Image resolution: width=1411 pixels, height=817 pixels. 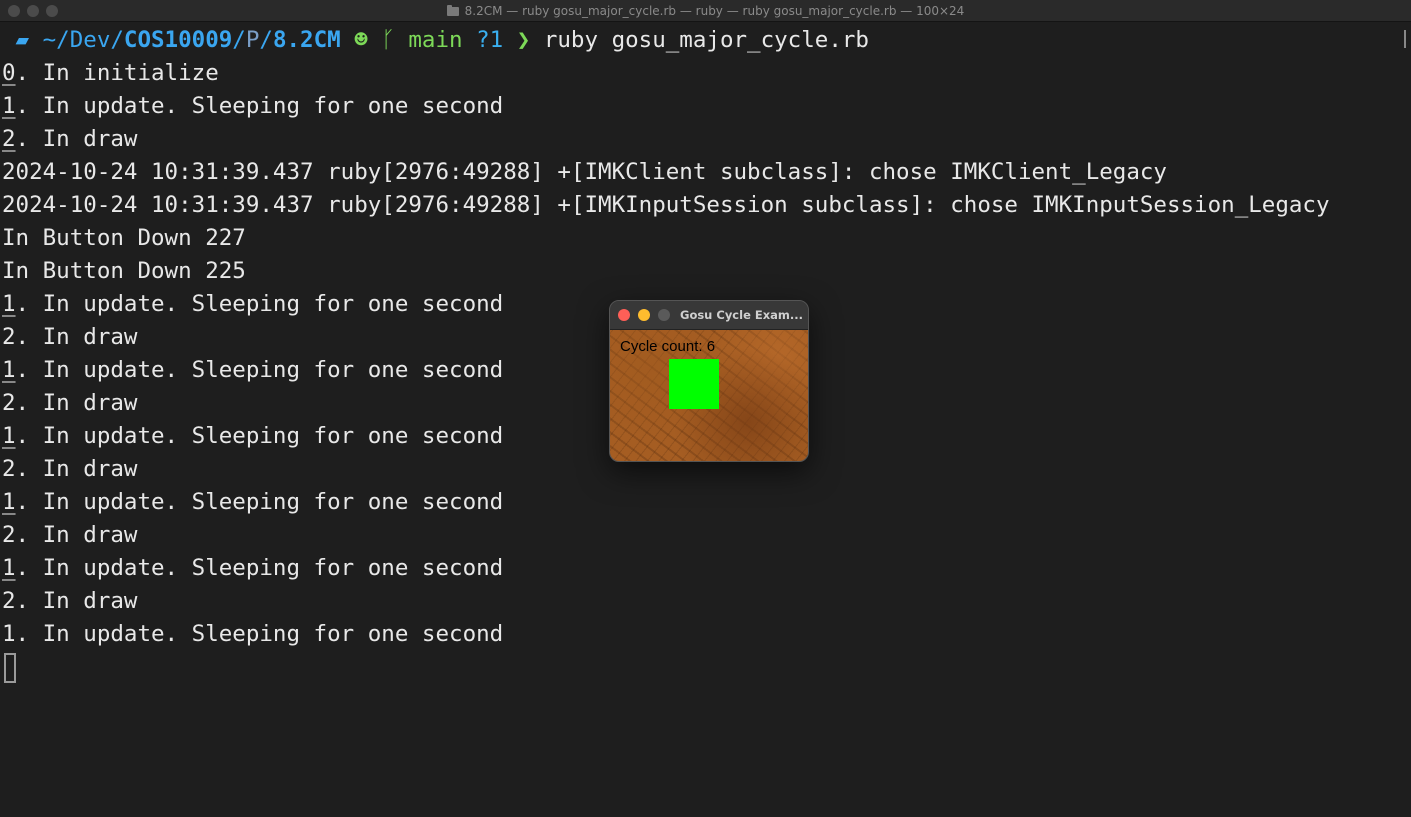 What do you see at coordinates (117, 73) in the screenshot?
I see `line-text: . In initialize` at bounding box center [117, 73].